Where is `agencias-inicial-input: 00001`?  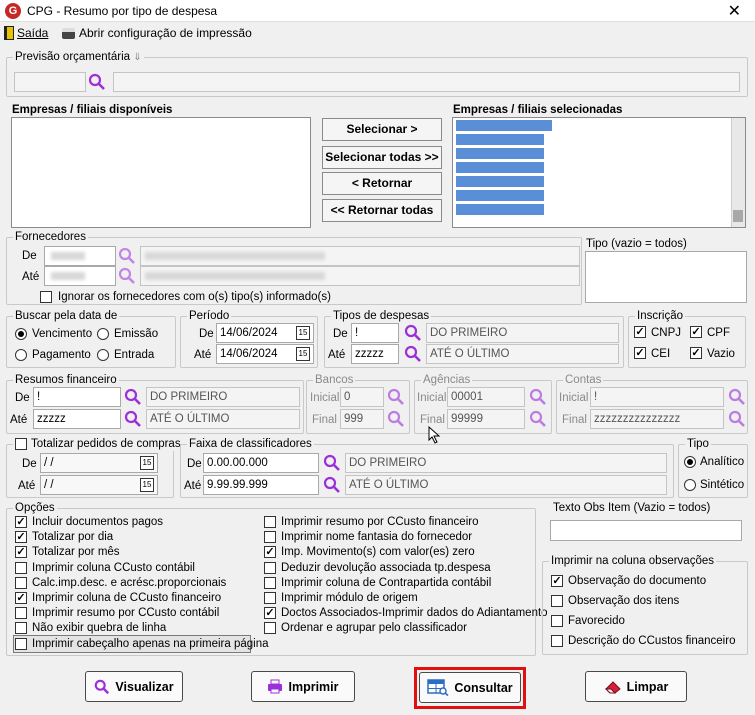 agencias-inicial-input: 00001 is located at coordinates (486, 397).